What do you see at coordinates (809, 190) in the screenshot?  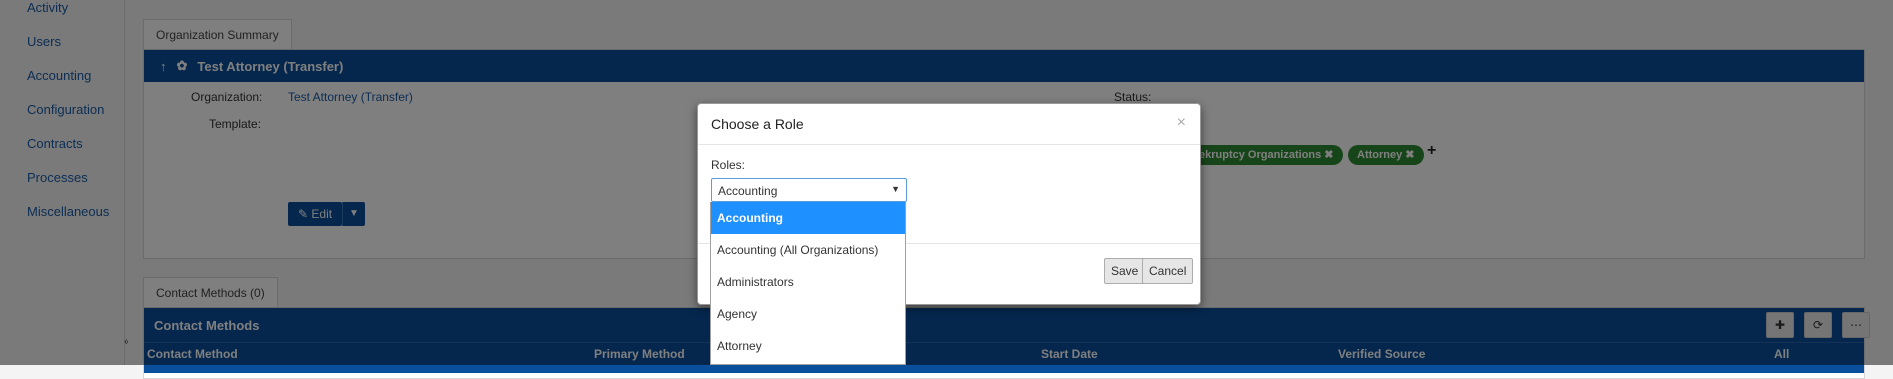 I see `roles-select: Accounting ▼` at bounding box center [809, 190].